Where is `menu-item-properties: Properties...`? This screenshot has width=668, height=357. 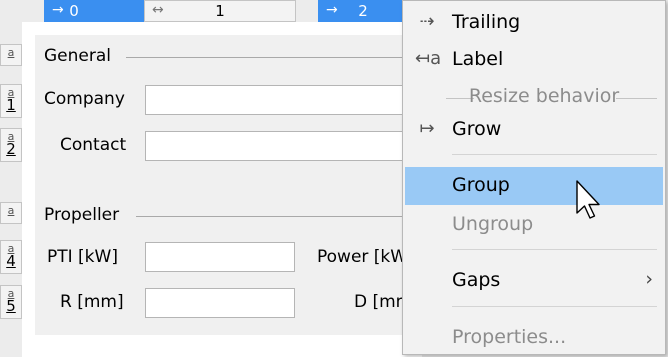
menu-item-properties: Properties... is located at coordinates (534, 338).